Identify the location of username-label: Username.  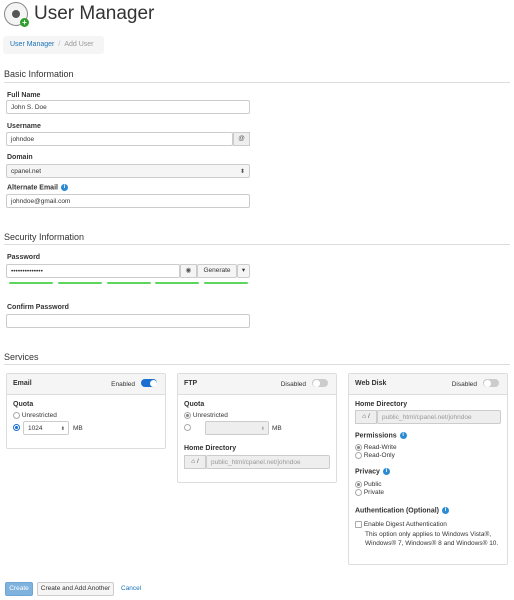
(24, 126).